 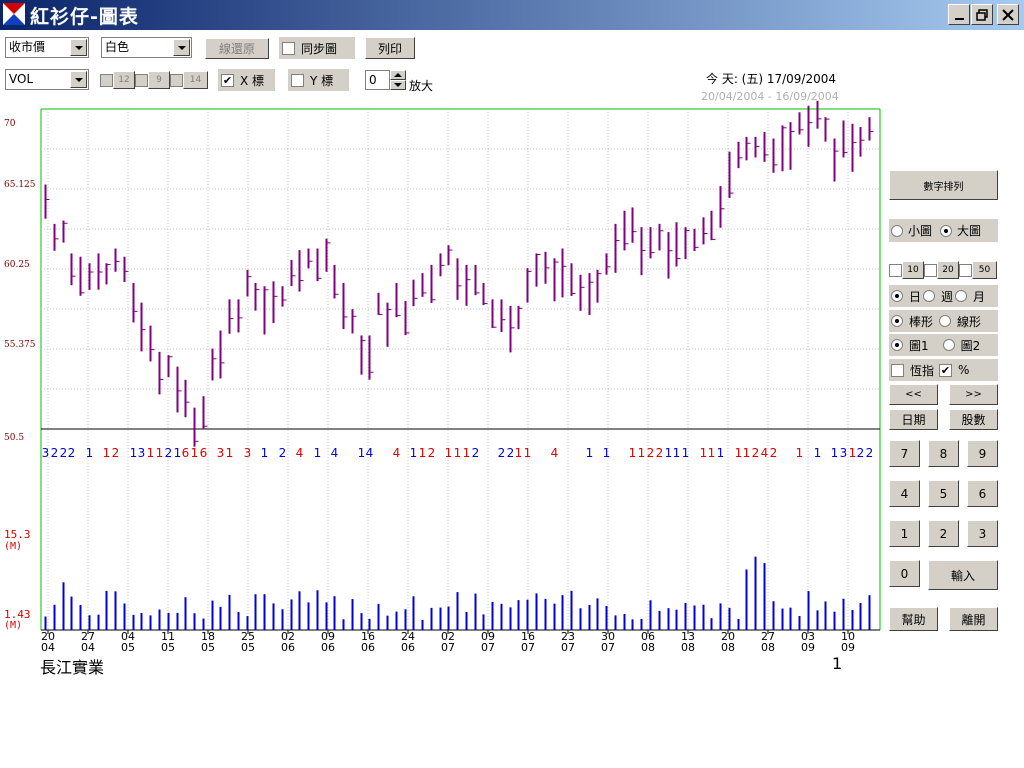 I want to click on keypad-4-button: 4, so click(x=904, y=493).